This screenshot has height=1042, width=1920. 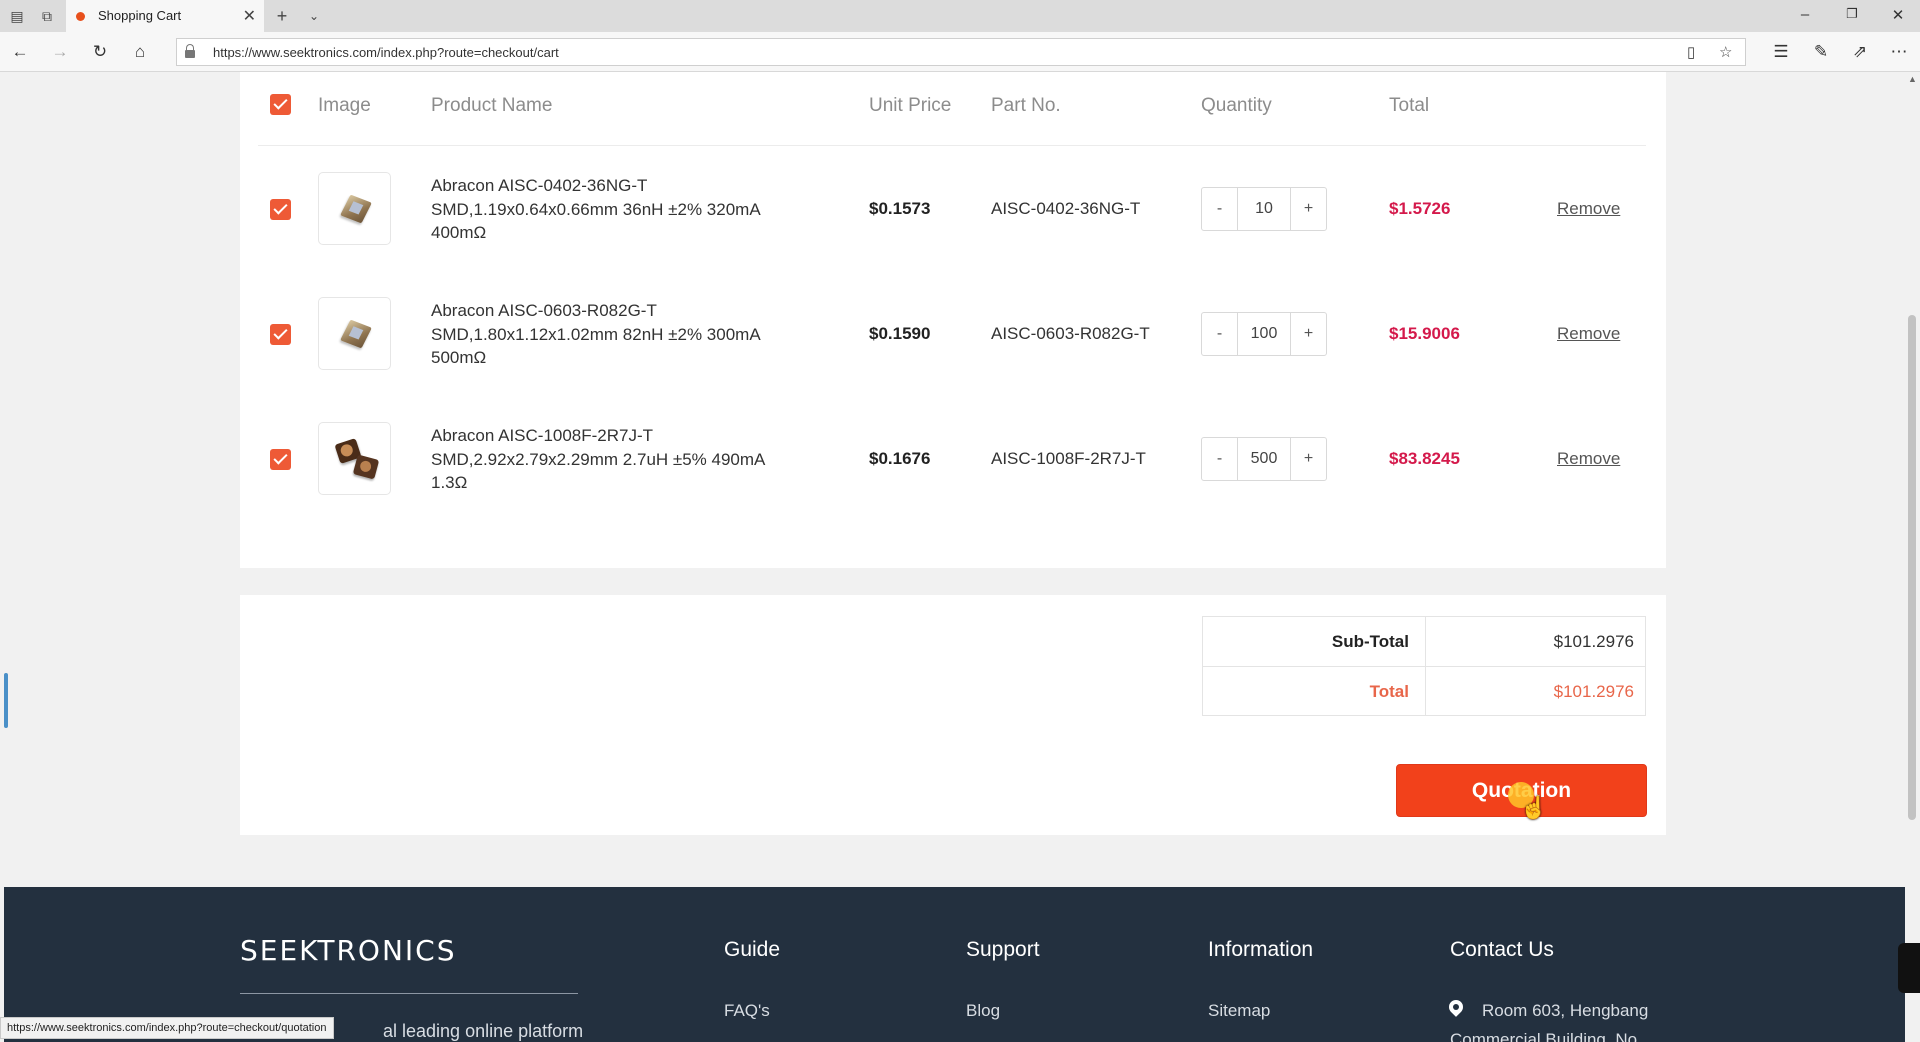 I want to click on tab-title: Shopping Cart, so click(x=140, y=15).